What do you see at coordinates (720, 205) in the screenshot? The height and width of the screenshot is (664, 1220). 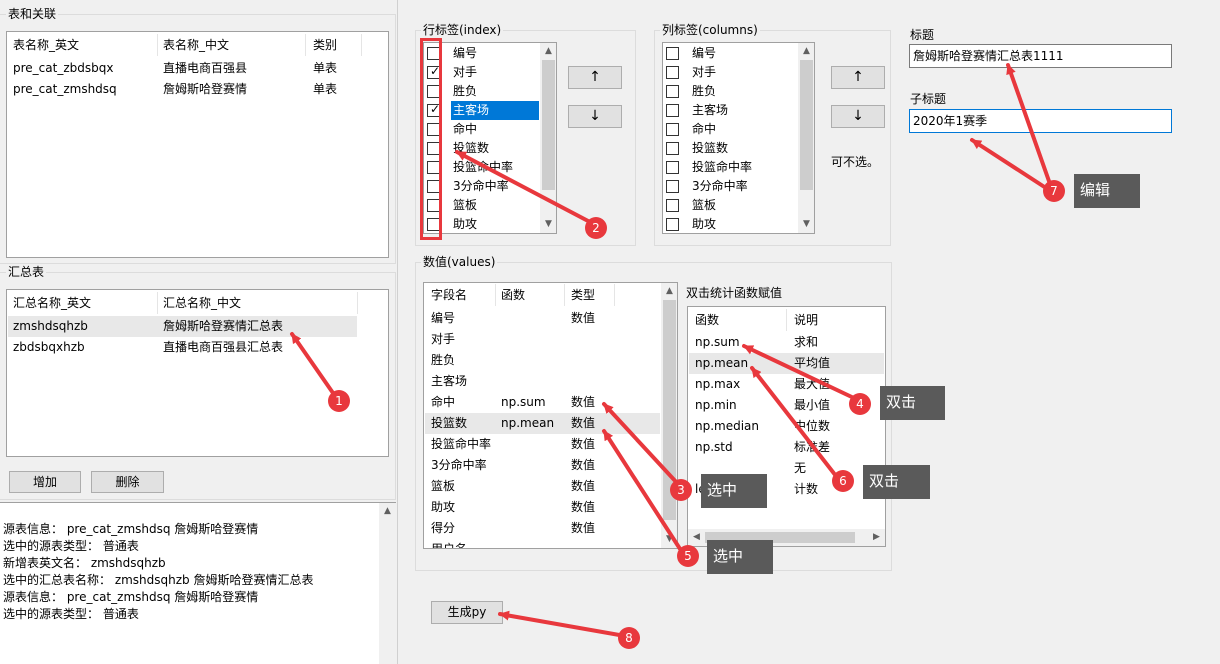 I see `list-item: 篮板` at bounding box center [720, 205].